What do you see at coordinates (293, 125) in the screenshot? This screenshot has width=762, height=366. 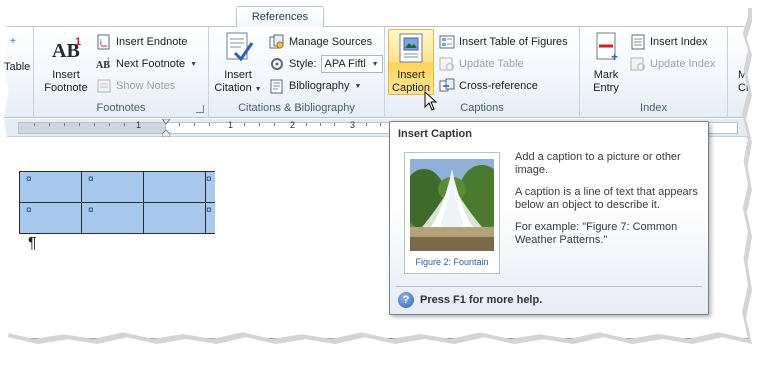 I see `ruler-number: 2` at bounding box center [293, 125].